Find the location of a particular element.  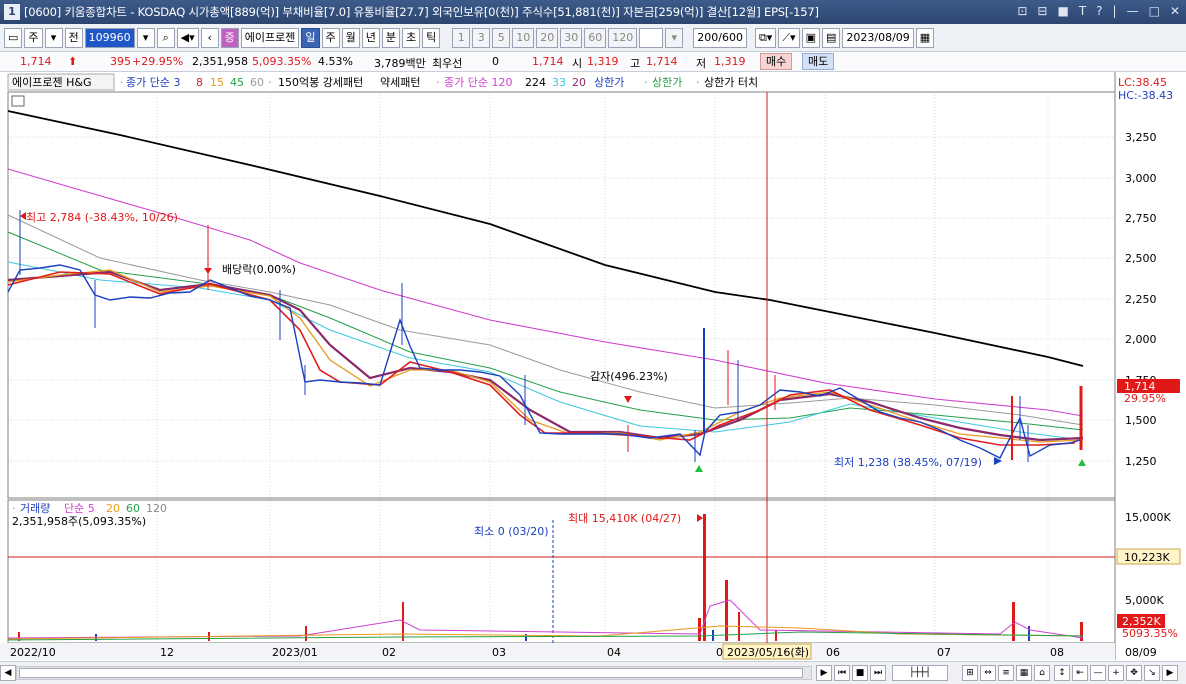

save-icon: ▣ is located at coordinates (810, 37).